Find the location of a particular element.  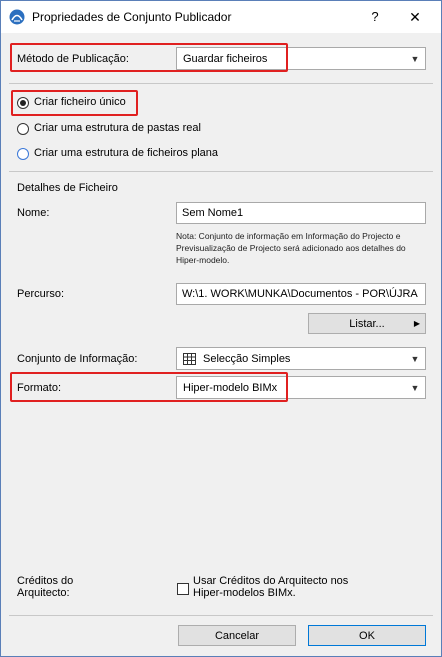

highlight-publish-method is located at coordinates (149, 57).